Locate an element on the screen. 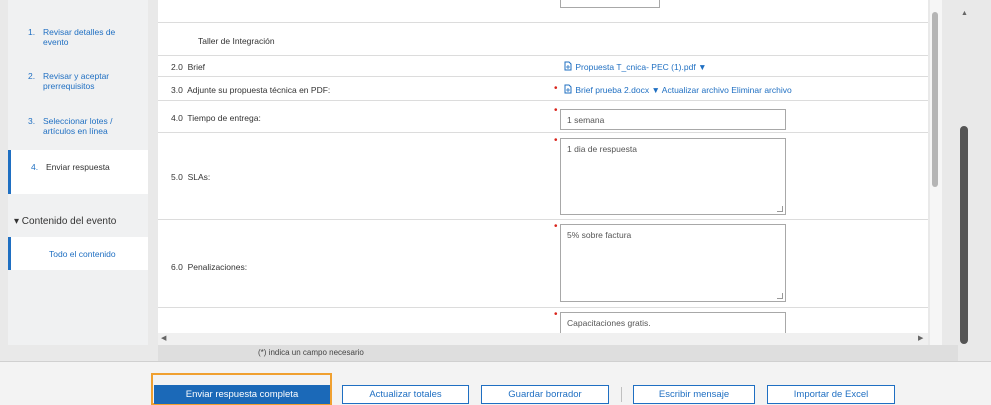 Image resolution: width=991 pixels, height=405 pixels. delivery-time-input: 1 semana is located at coordinates (673, 119).